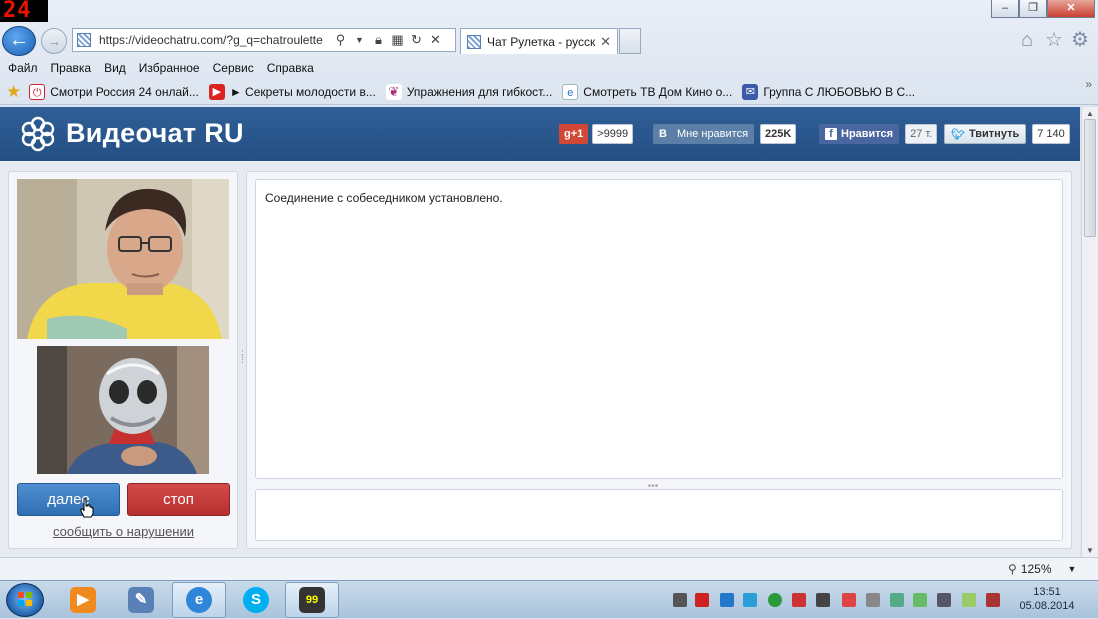 This screenshot has width=1098, height=619. What do you see at coordinates (1054, 40) in the screenshot?
I see `favorites-star-icon: ☆` at bounding box center [1054, 40].